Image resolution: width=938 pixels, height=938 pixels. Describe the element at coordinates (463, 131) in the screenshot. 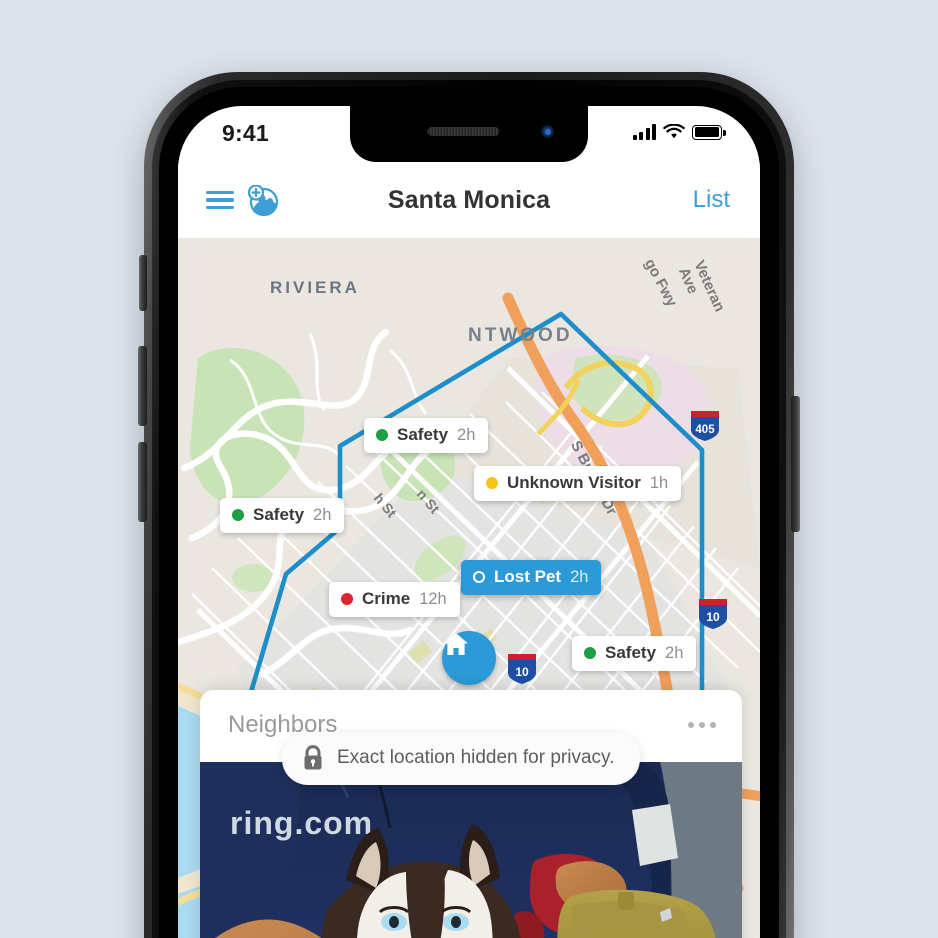

I see `earpiece-speaker` at that location.